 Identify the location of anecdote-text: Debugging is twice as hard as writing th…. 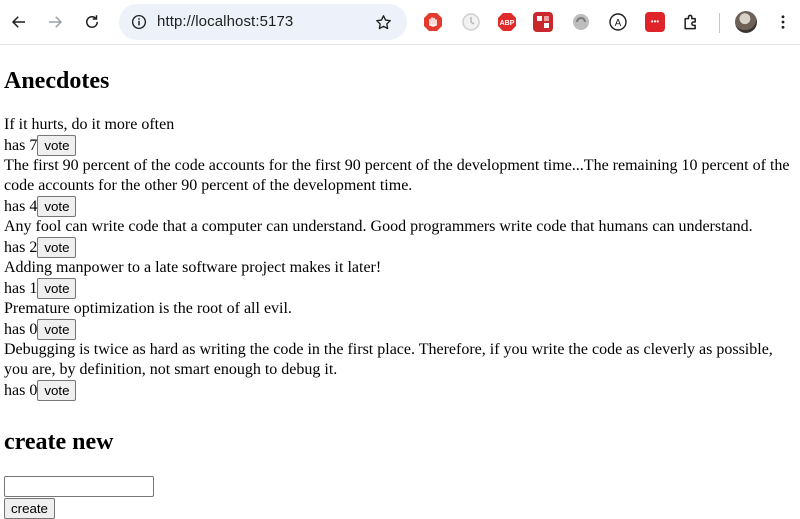
(388, 359).